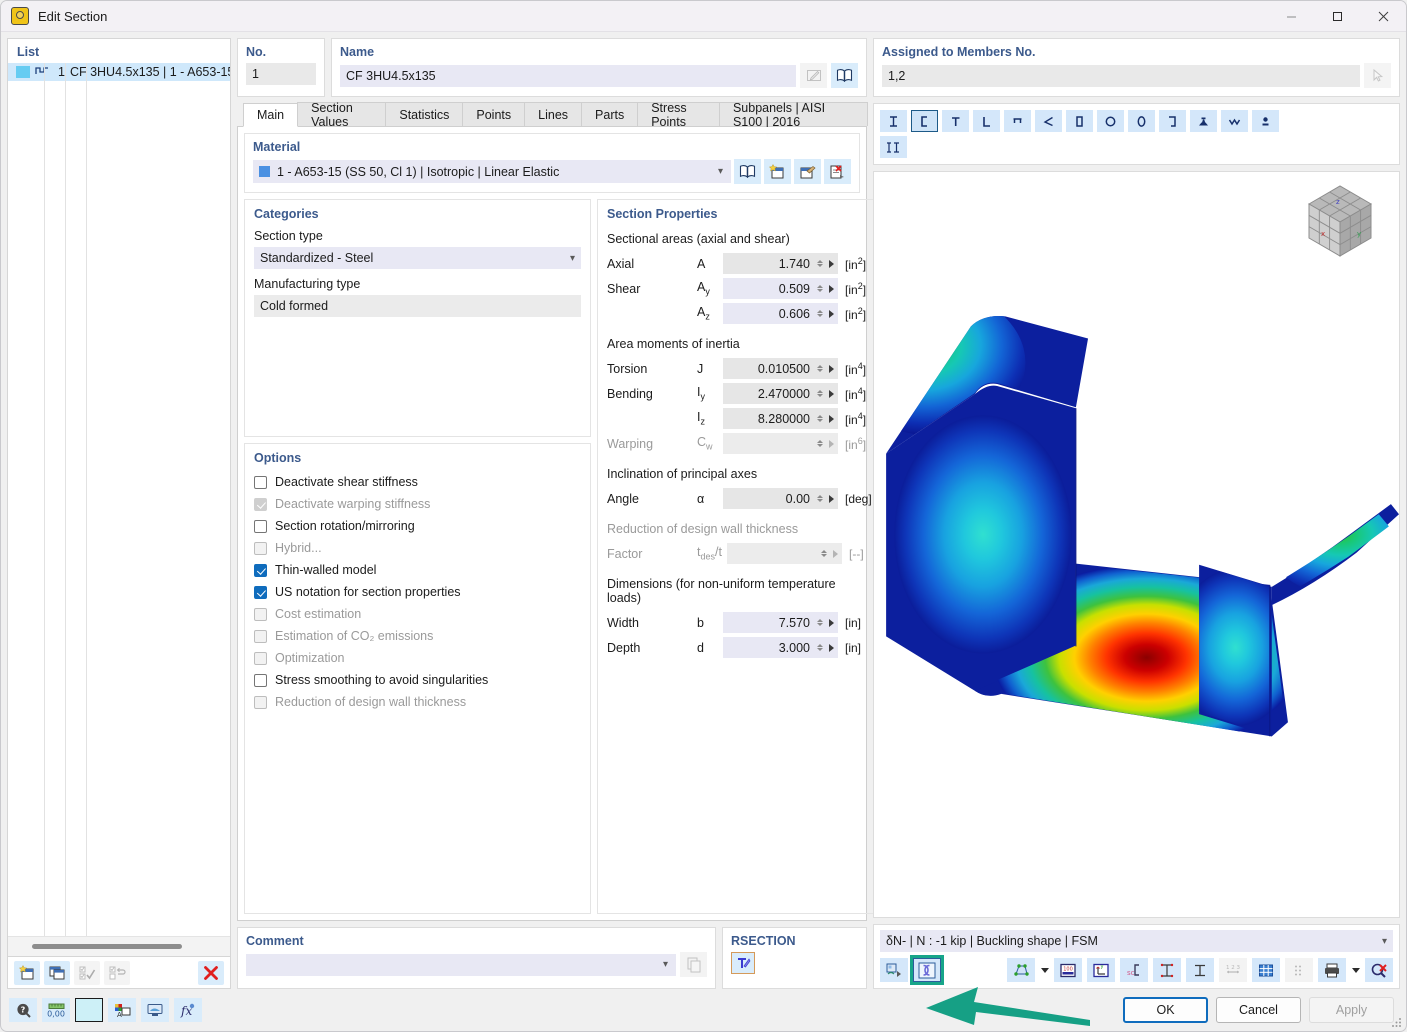 This screenshot has height=1032, width=1407. I want to click on shape-channel-button, so click(924, 121).